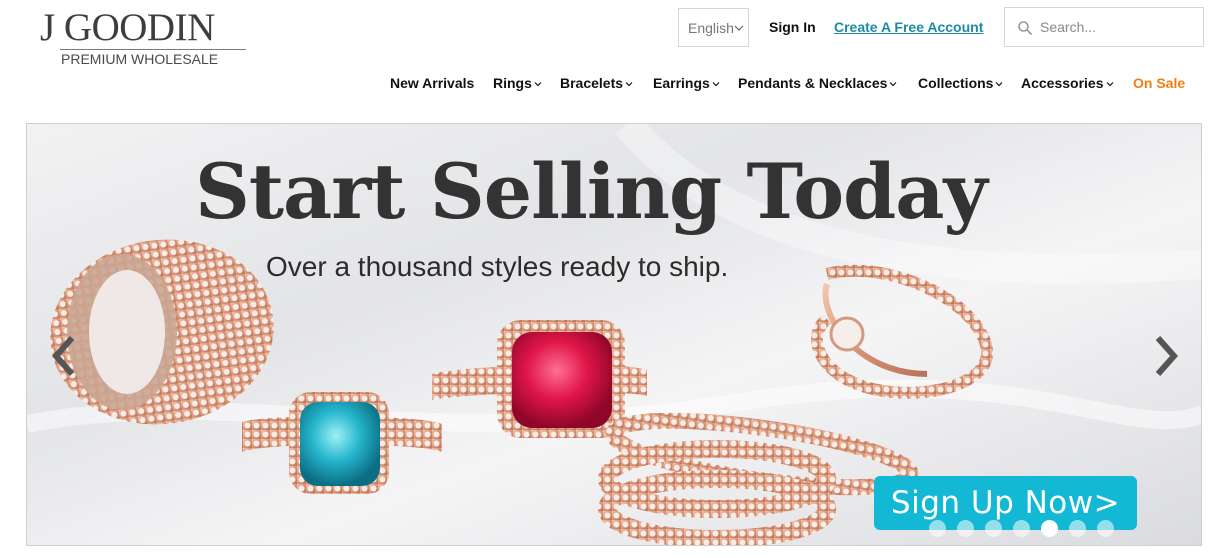 This screenshot has width=1225, height=558. What do you see at coordinates (1062, 83) in the screenshot?
I see `nav-item-label: Accessories` at bounding box center [1062, 83].